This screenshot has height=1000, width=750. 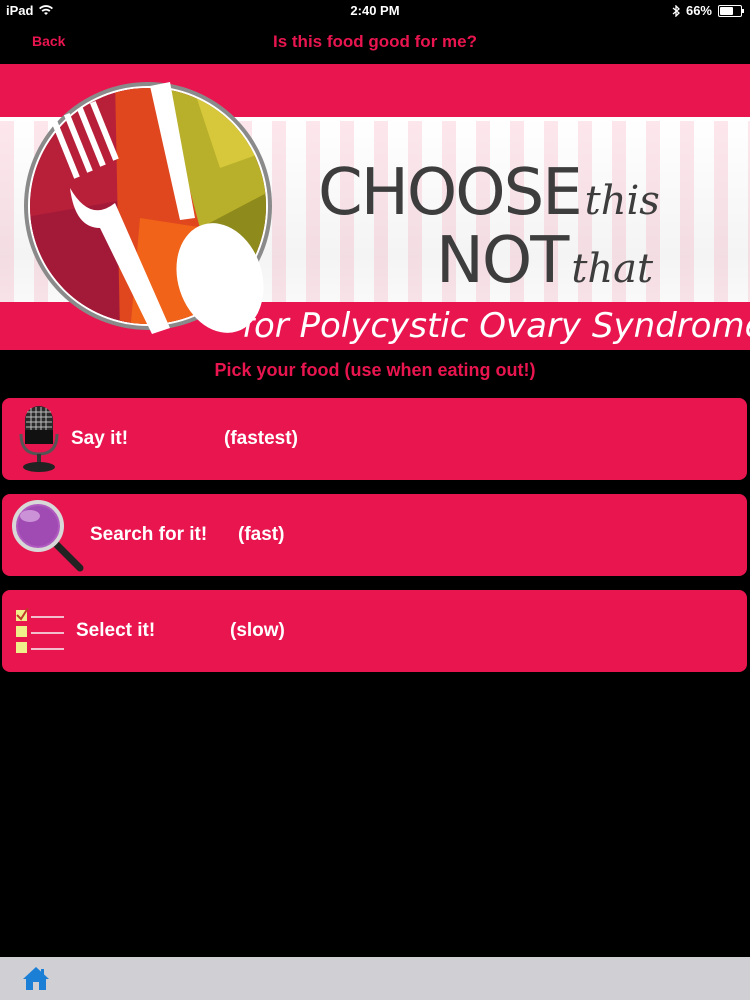 What do you see at coordinates (100, 438) in the screenshot?
I see `say-it-label: Say it!` at bounding box center [100, 438].